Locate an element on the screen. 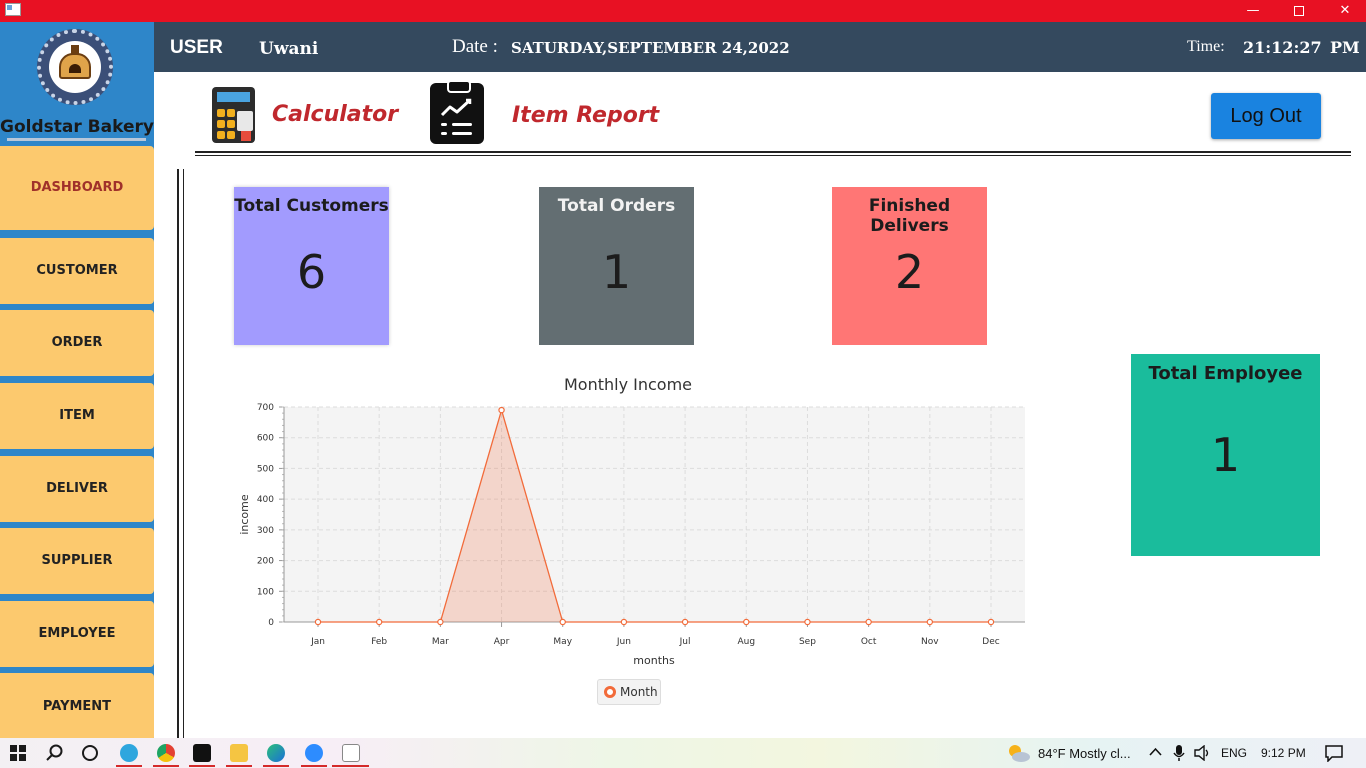 The image size is (1366, 768). system-clock: 9:12 PM is located at coordinates (1283, 753).